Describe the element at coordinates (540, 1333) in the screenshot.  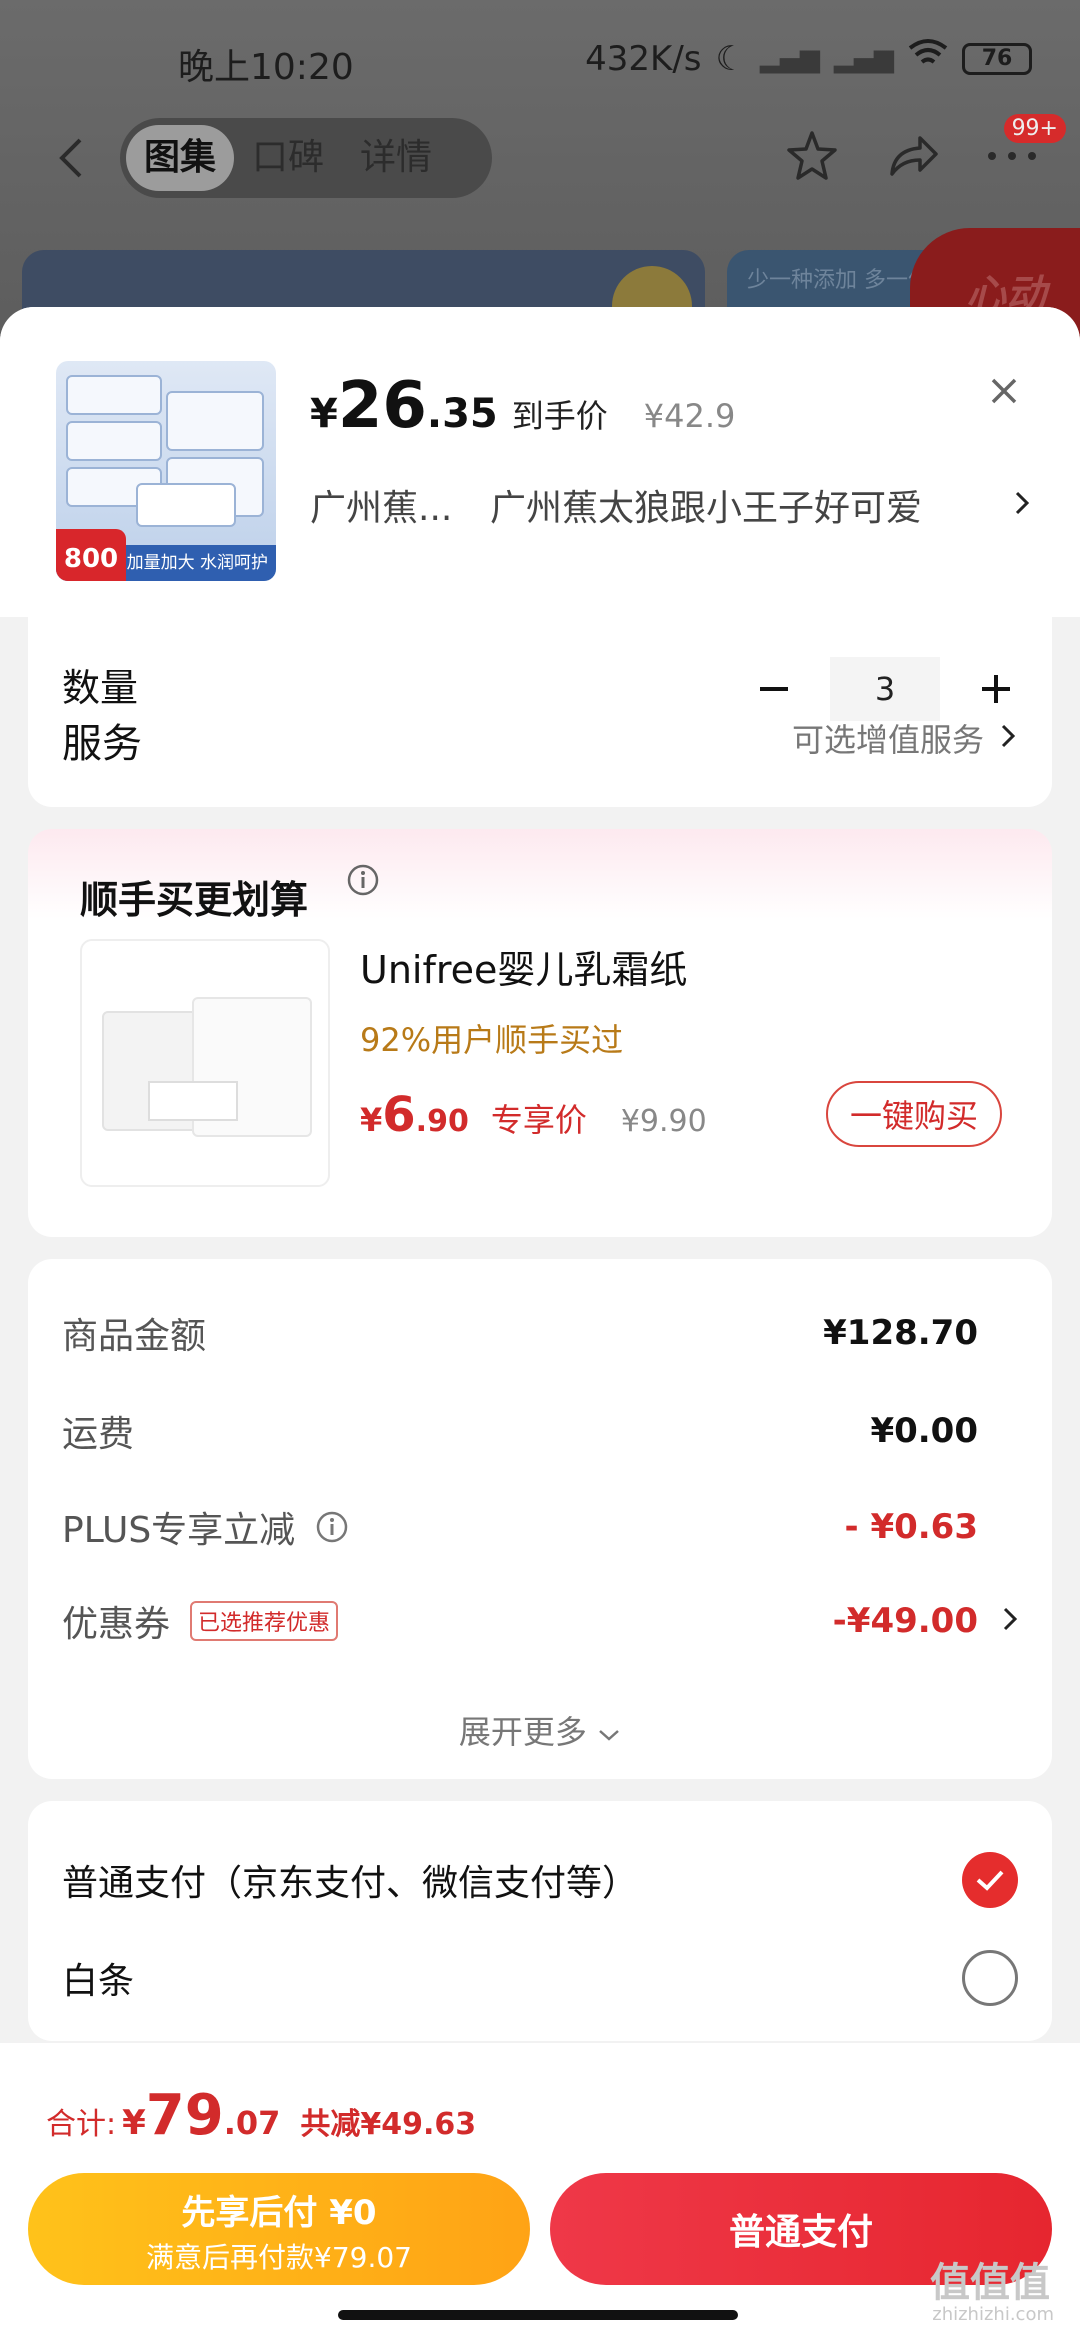
I see `goods-amount-row: 商品金额 ¥128.70` at that location.